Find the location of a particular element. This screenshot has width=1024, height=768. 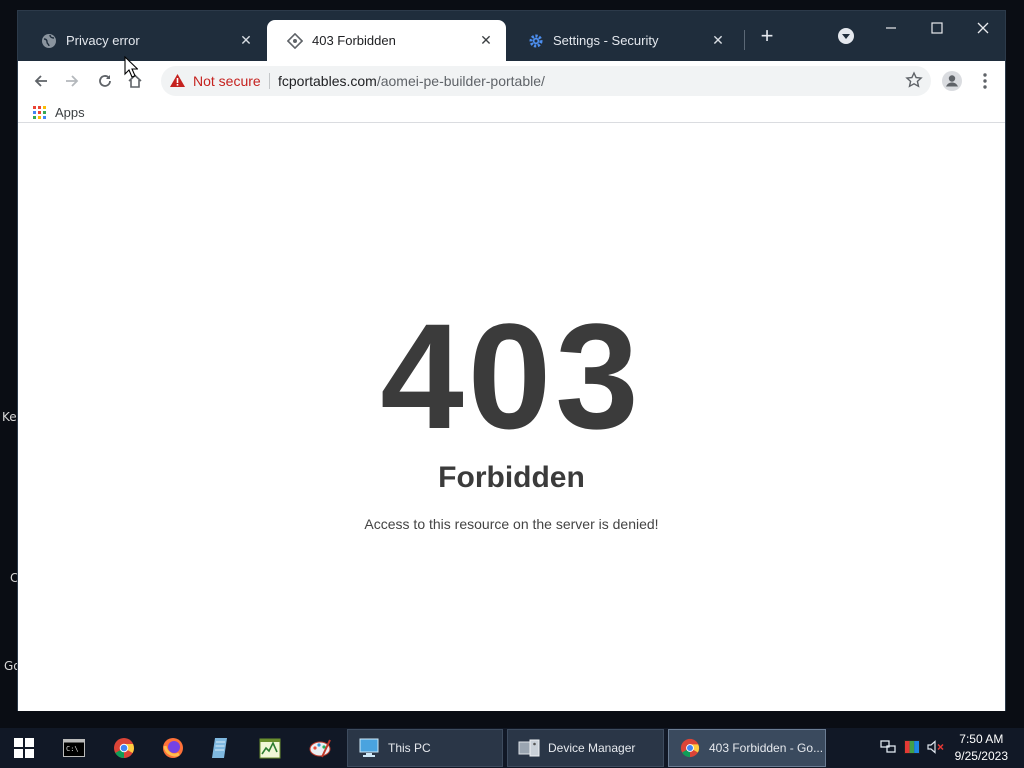

apps-shortcut: Apps is located at coordinates (59, 112).